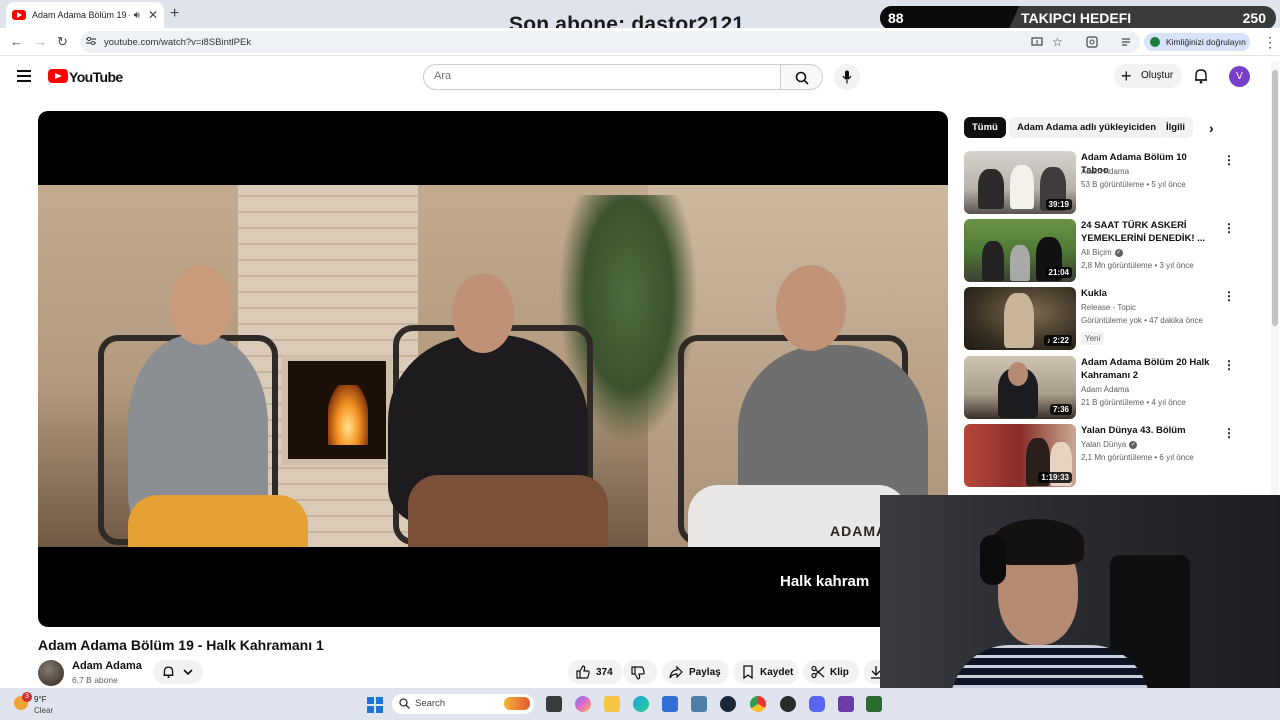  Describe the element at coordinates (174, 14) in the screenshot. I see `new-tab-icon: +` at that location.